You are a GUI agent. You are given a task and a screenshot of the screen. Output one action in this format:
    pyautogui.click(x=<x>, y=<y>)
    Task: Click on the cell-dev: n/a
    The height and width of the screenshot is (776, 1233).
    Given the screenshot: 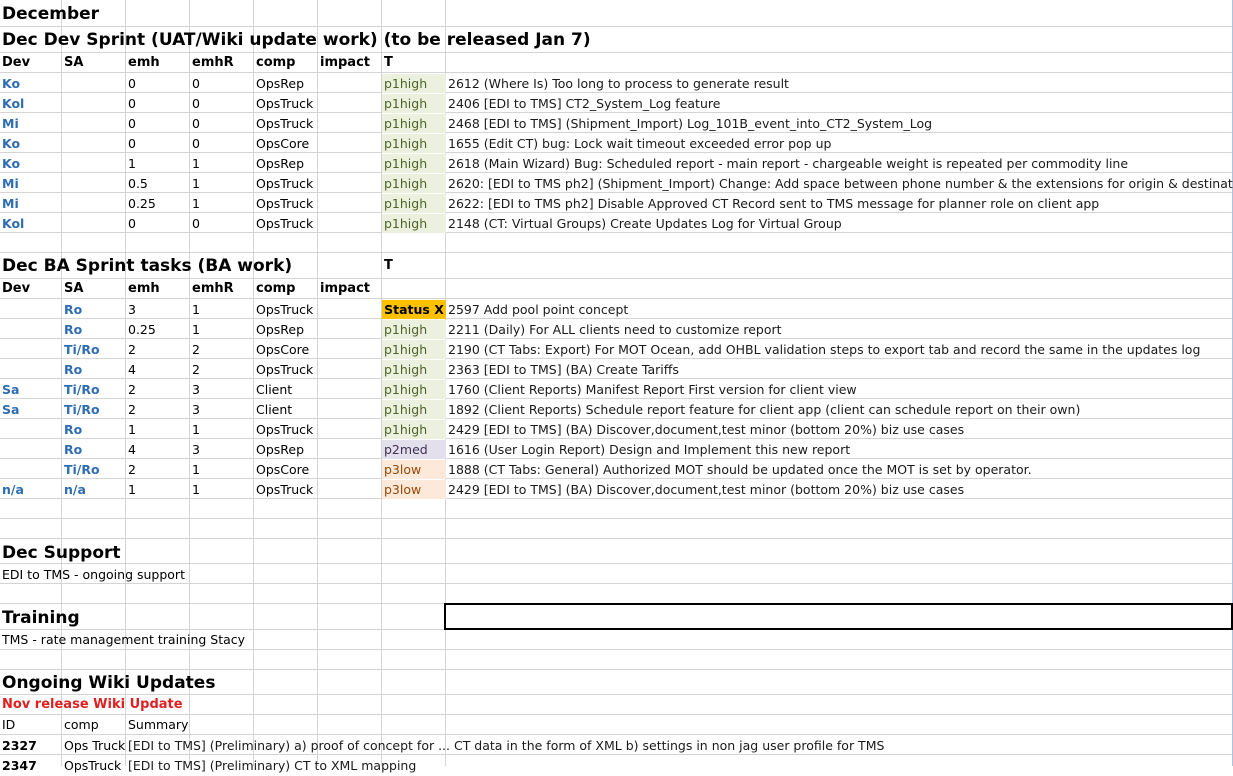 What is the action you would take?
    pyautogui.click(x=31, y=490)
    